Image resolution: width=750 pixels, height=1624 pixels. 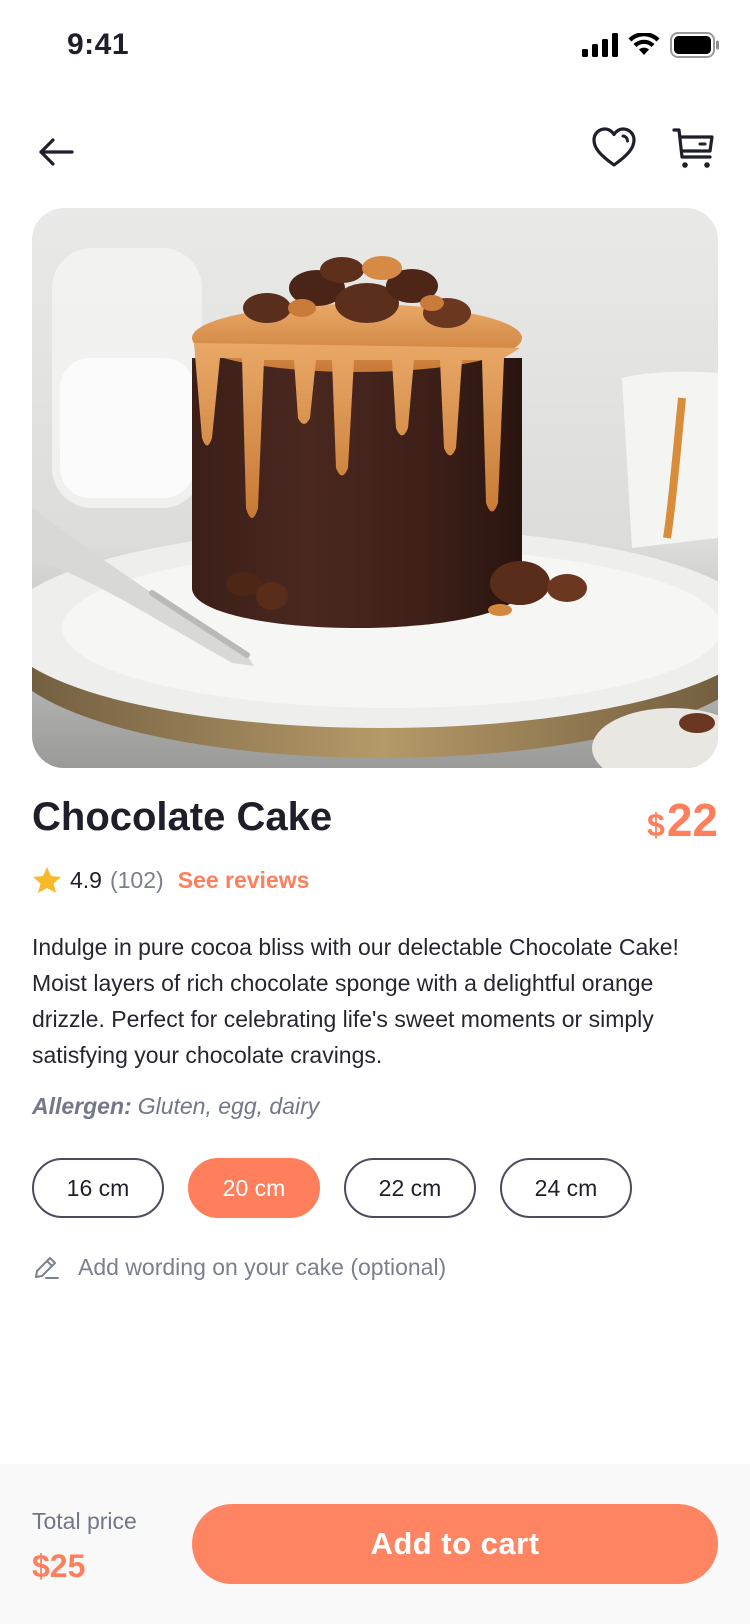 I want to click on total-price-label: Total price, so click(x=84, y=1521).